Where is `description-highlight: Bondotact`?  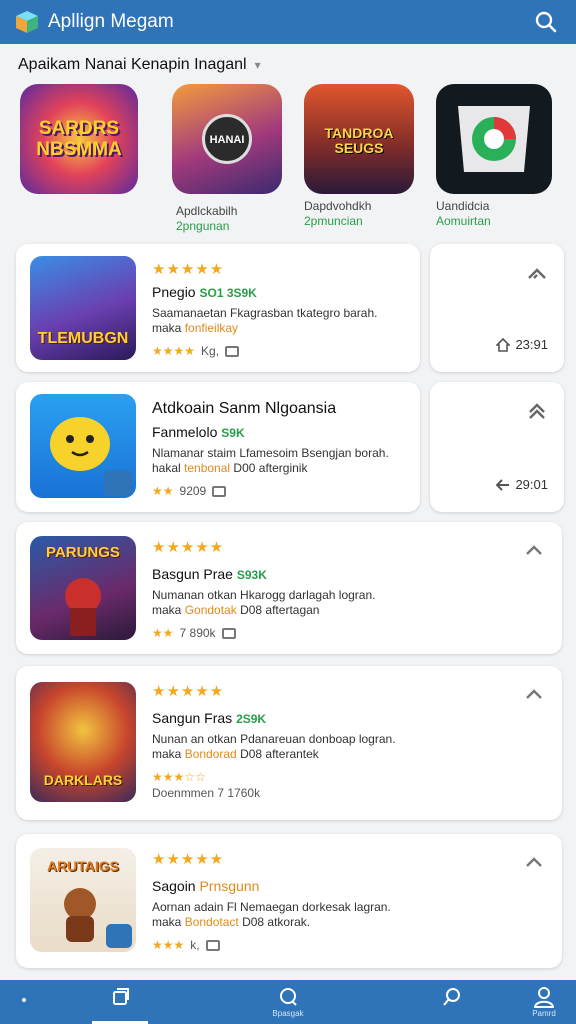
description-highlight: Bondotact is located at coordinates (211, 922).